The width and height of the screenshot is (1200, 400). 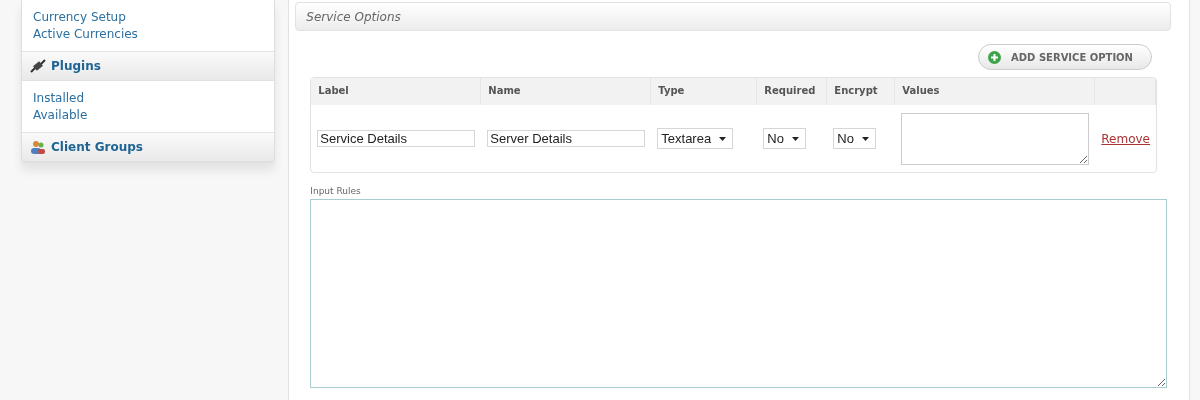 I want to click on panel-title: Service Options, so click(x=353, y=16).